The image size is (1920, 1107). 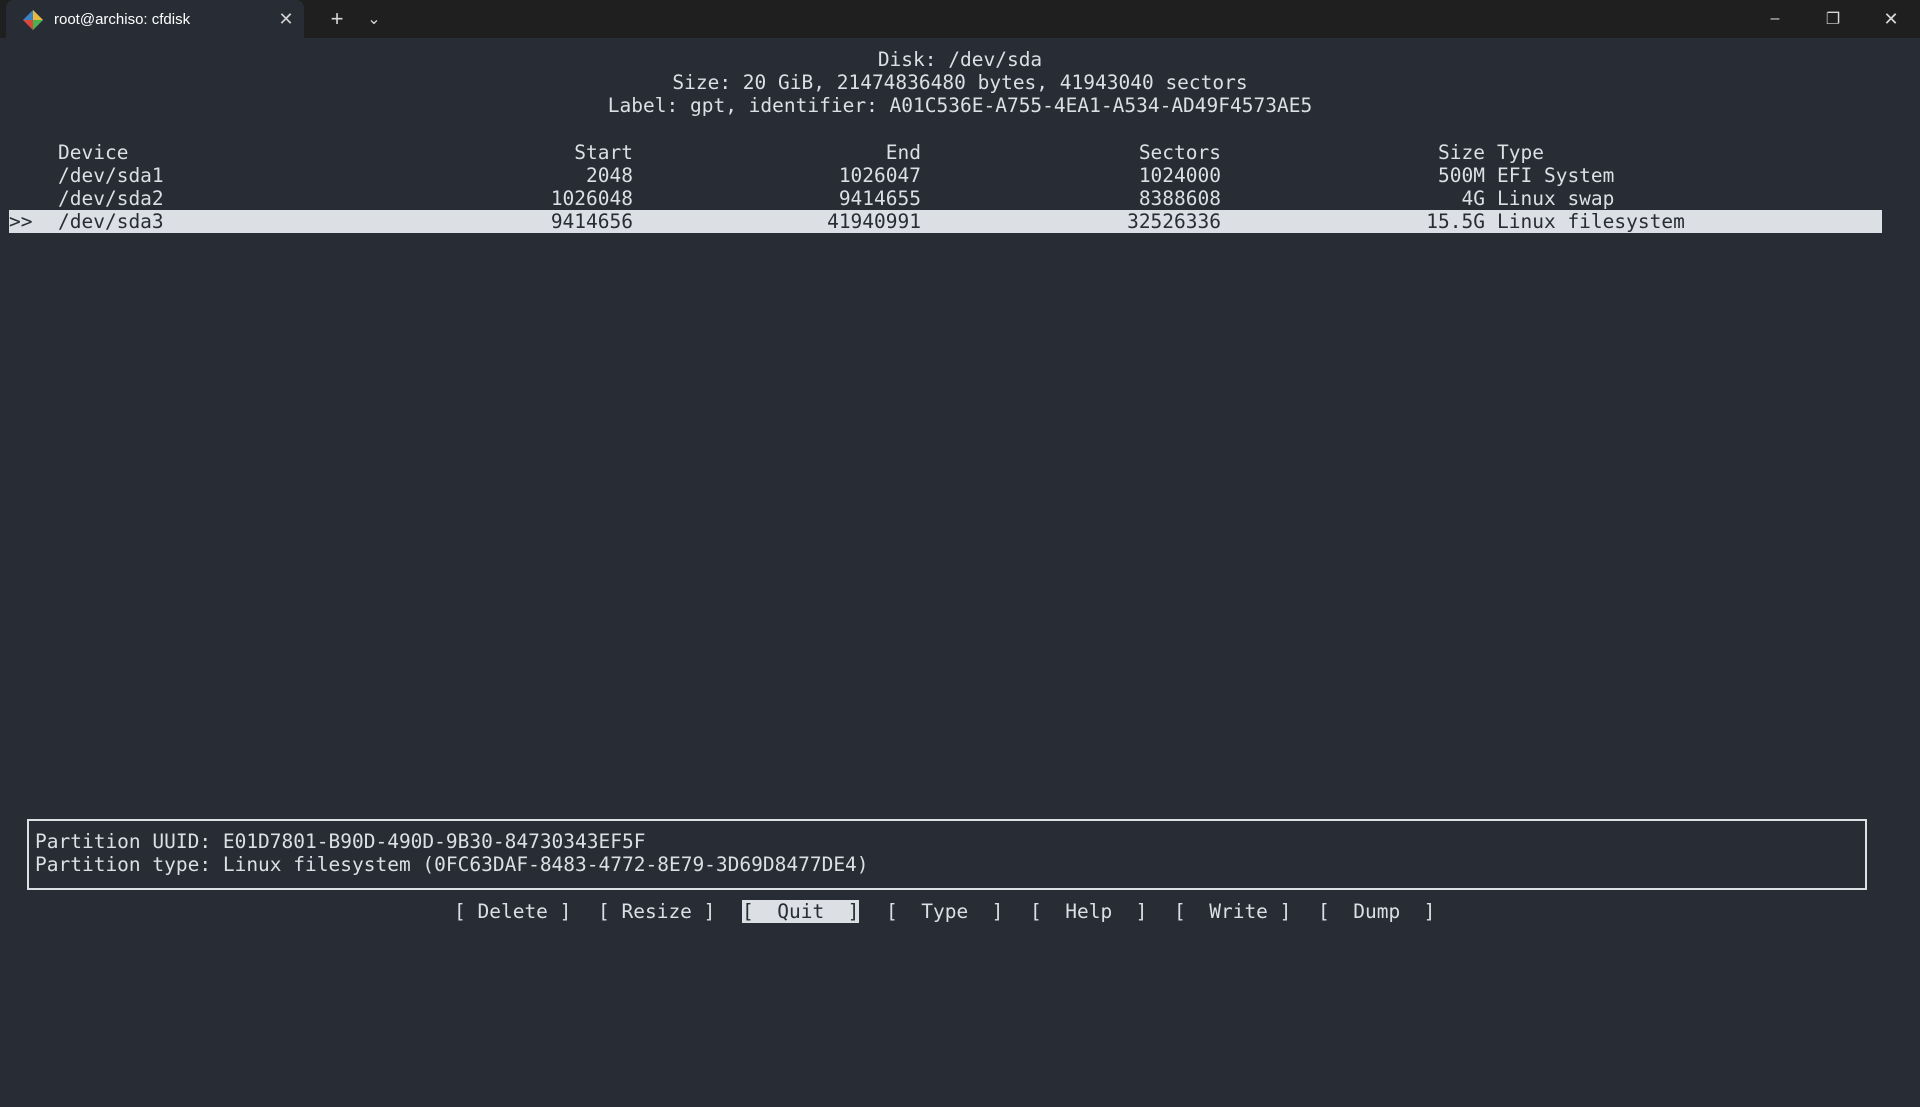 What do you see at coordinates (591, 198) in the screenshot?
I see `row-start: 1026048` at bounding box center [591, 198].